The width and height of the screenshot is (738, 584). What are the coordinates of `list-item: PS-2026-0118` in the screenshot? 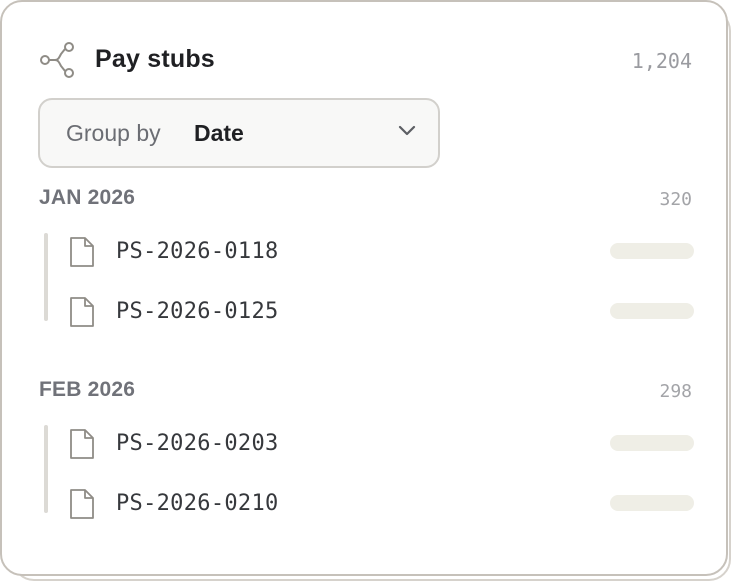 It's located at (381, 252).